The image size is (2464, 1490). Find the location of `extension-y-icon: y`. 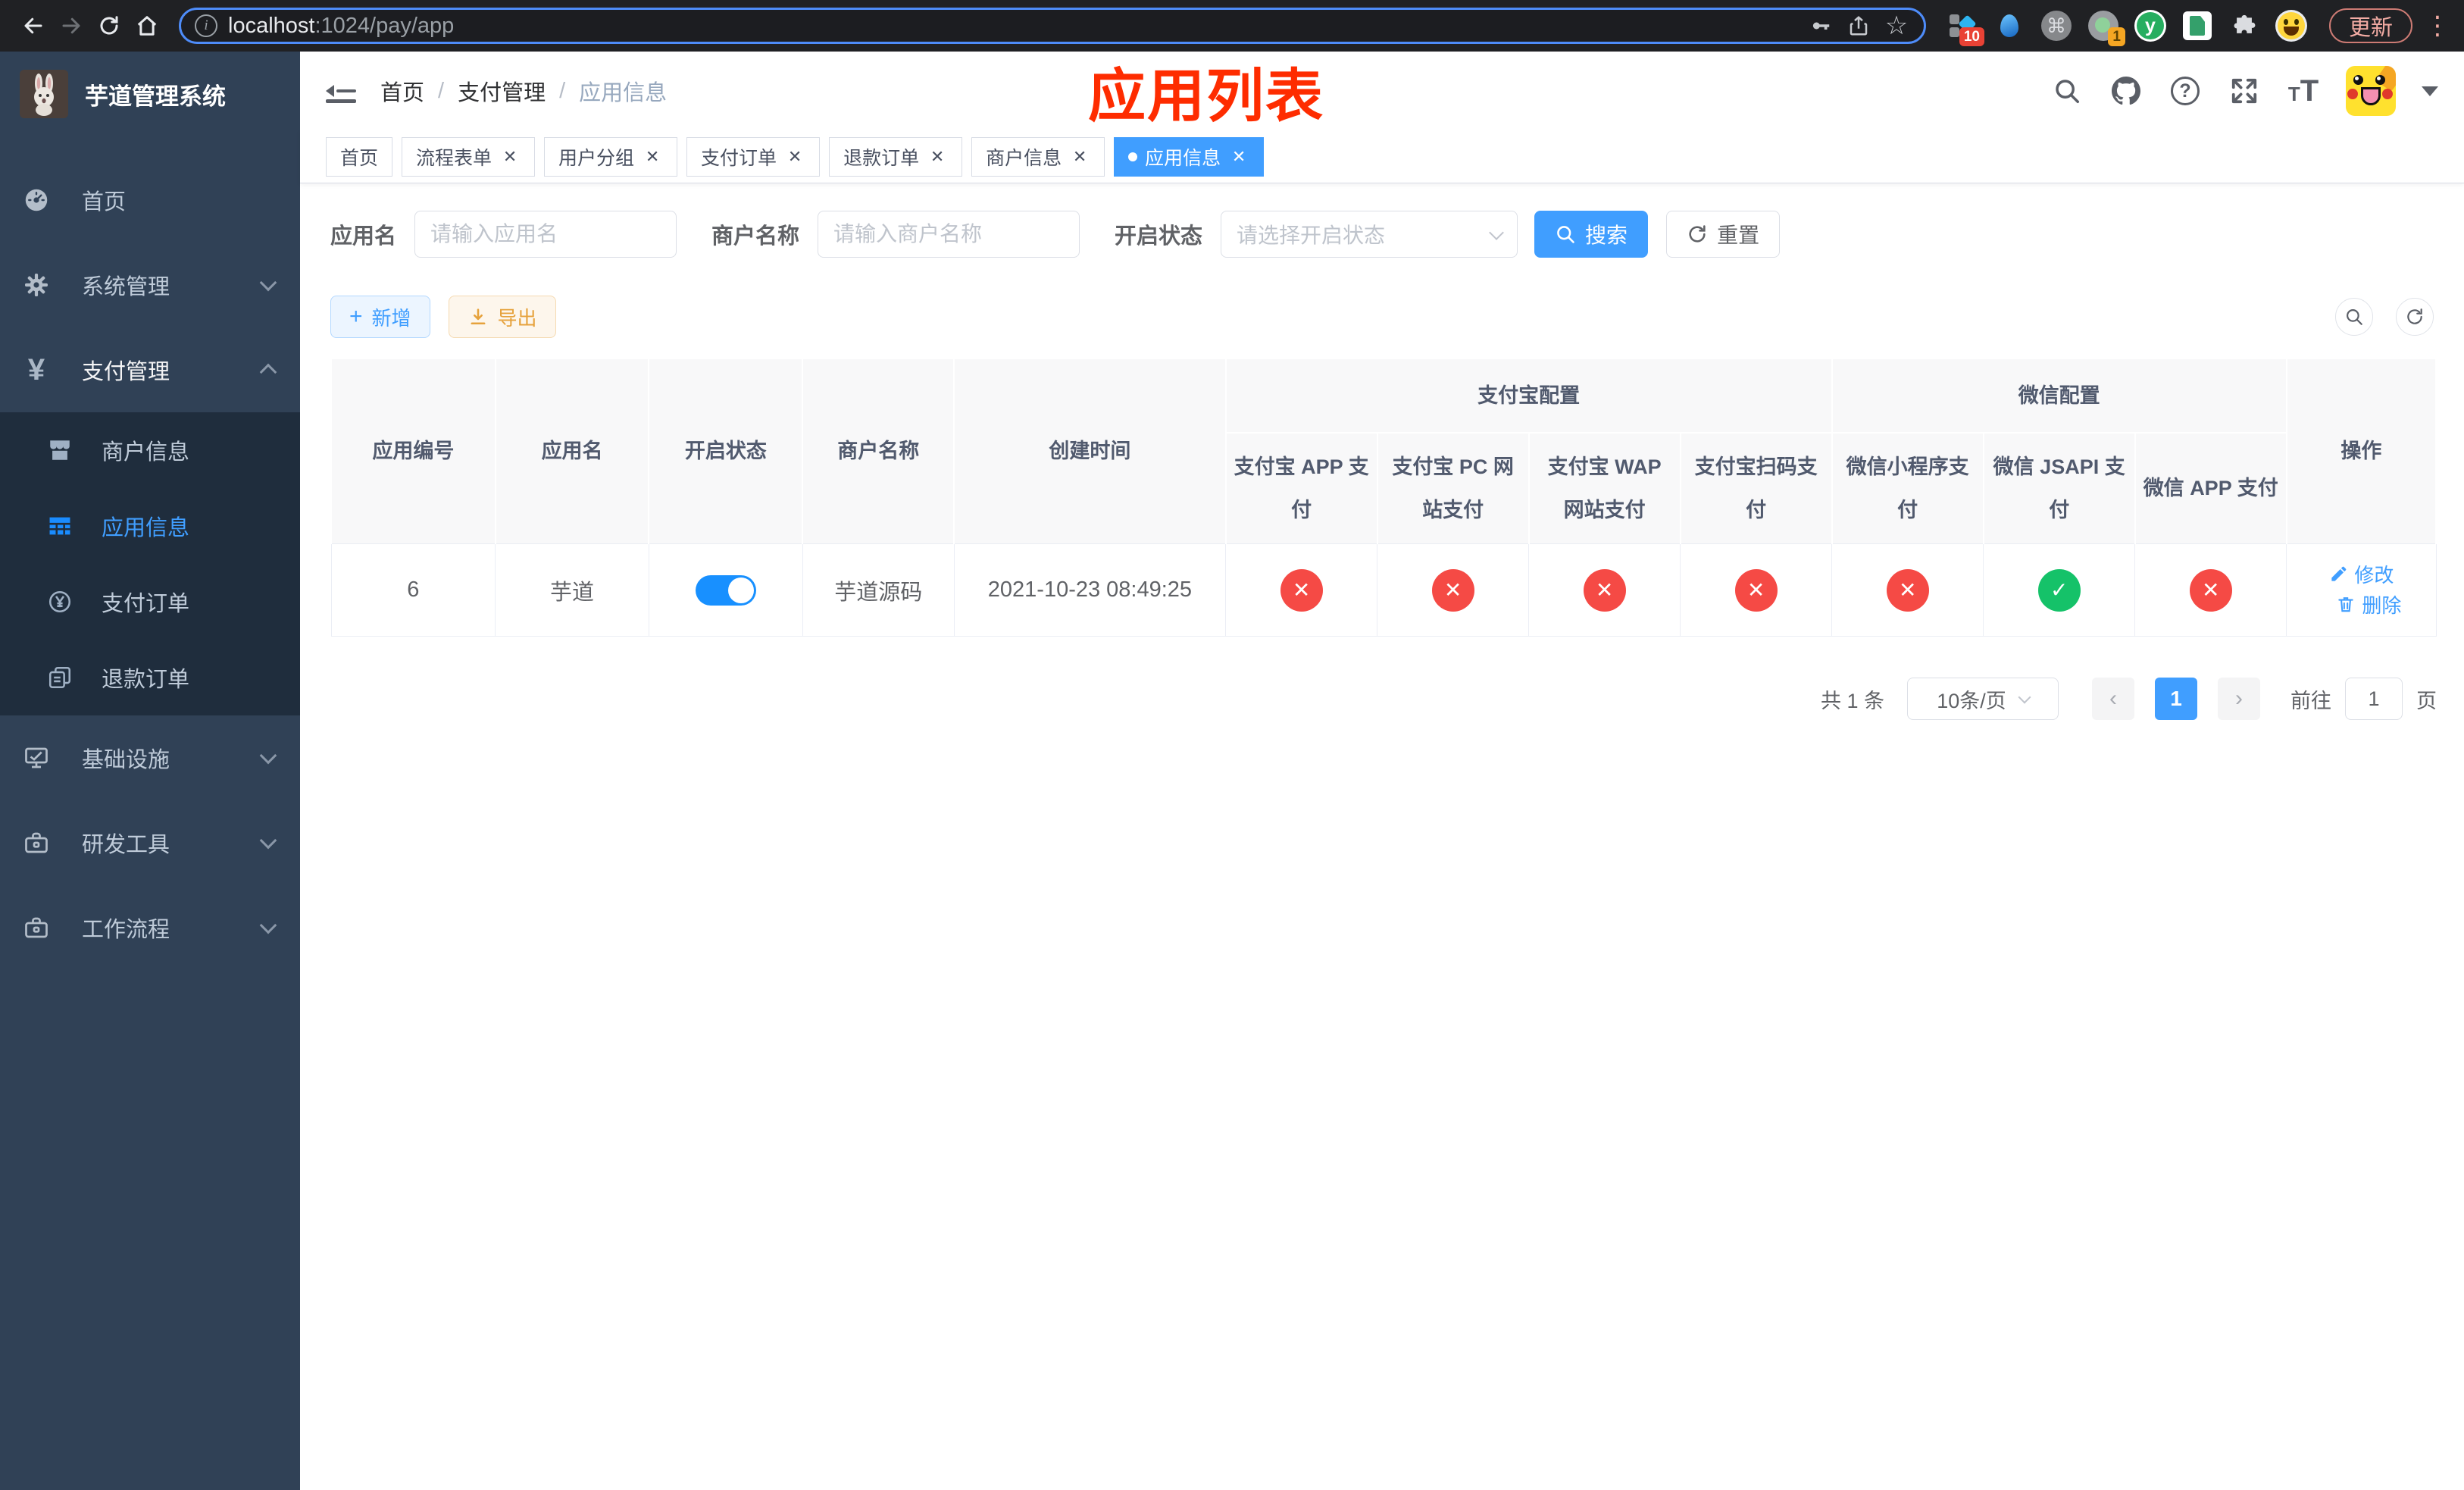

extension-y-icon: y is located at coordinates (2150, 26).